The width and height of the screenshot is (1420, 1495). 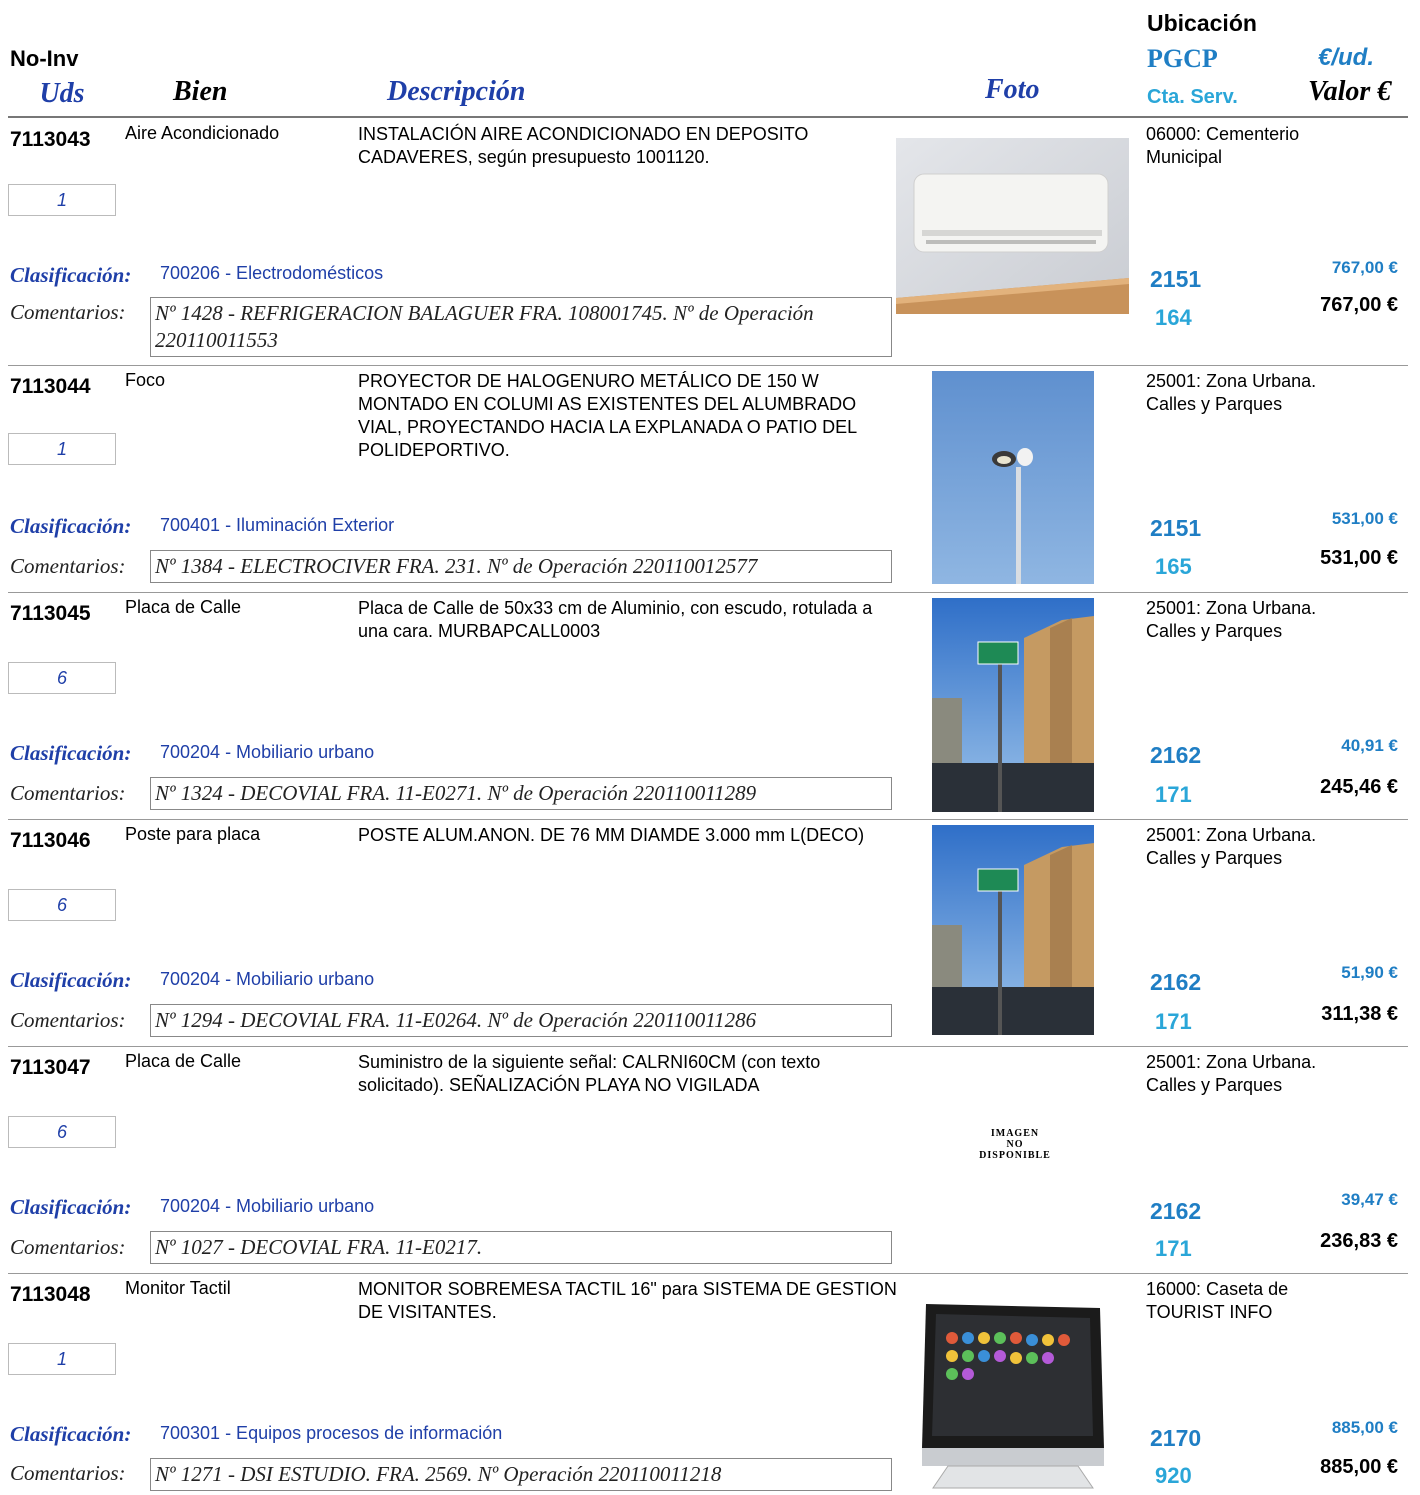 What do you see at coordinates (178, 1288) in the screenshot?
I see `item-bien: Monitor Tactil` at bounding box center [178, 1288].